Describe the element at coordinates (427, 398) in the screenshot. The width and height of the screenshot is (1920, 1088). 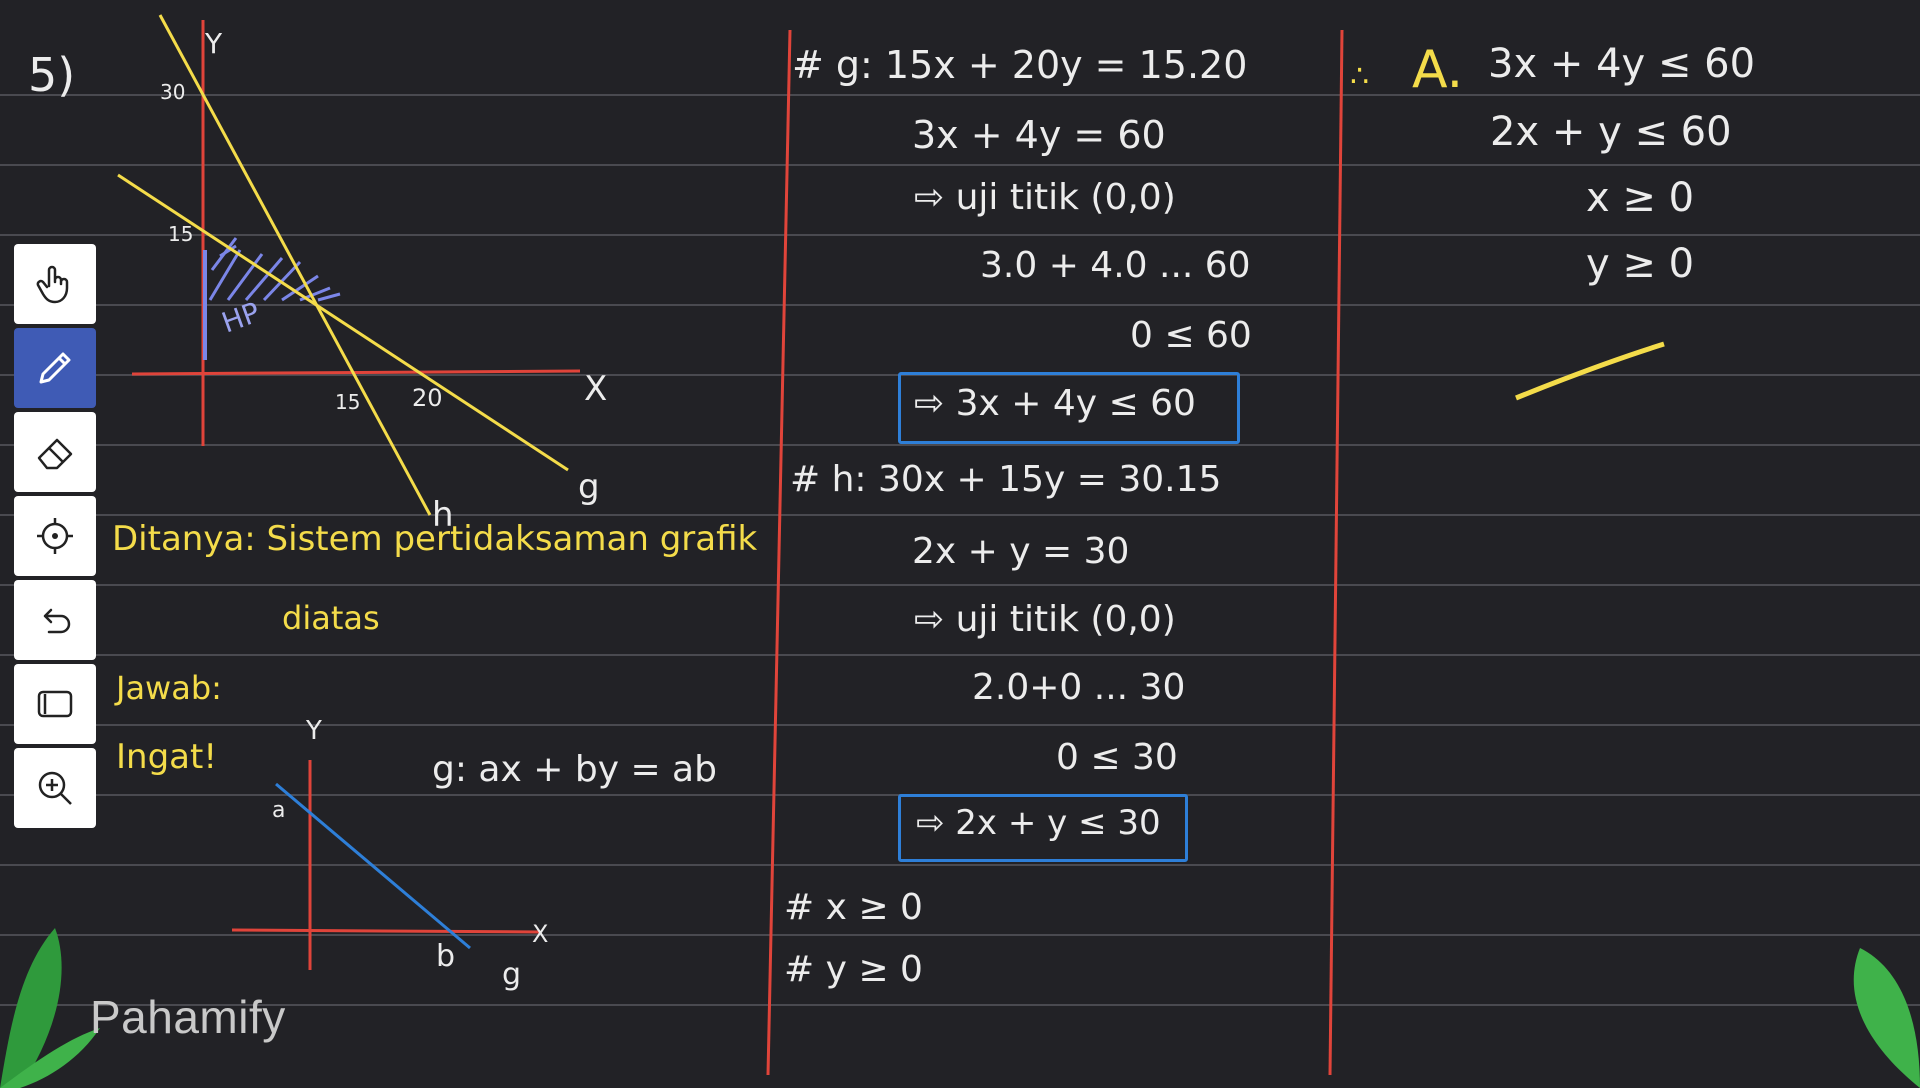
I see `graph-x-tick-20: 20` at that location.